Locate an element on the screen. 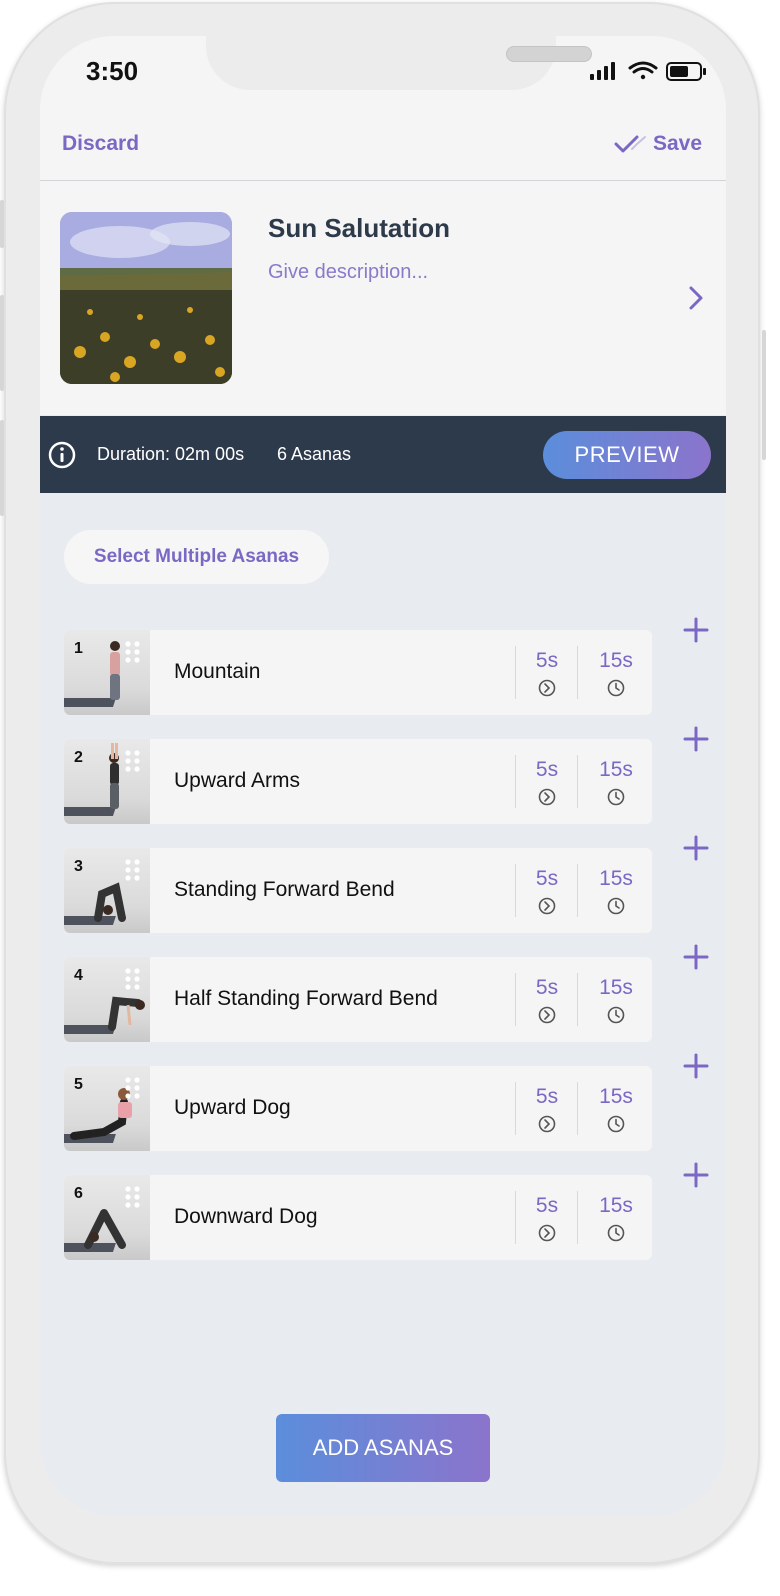  asana-row: 6 Downward Dog 5s 15s is located at coordinates (358, 1217).